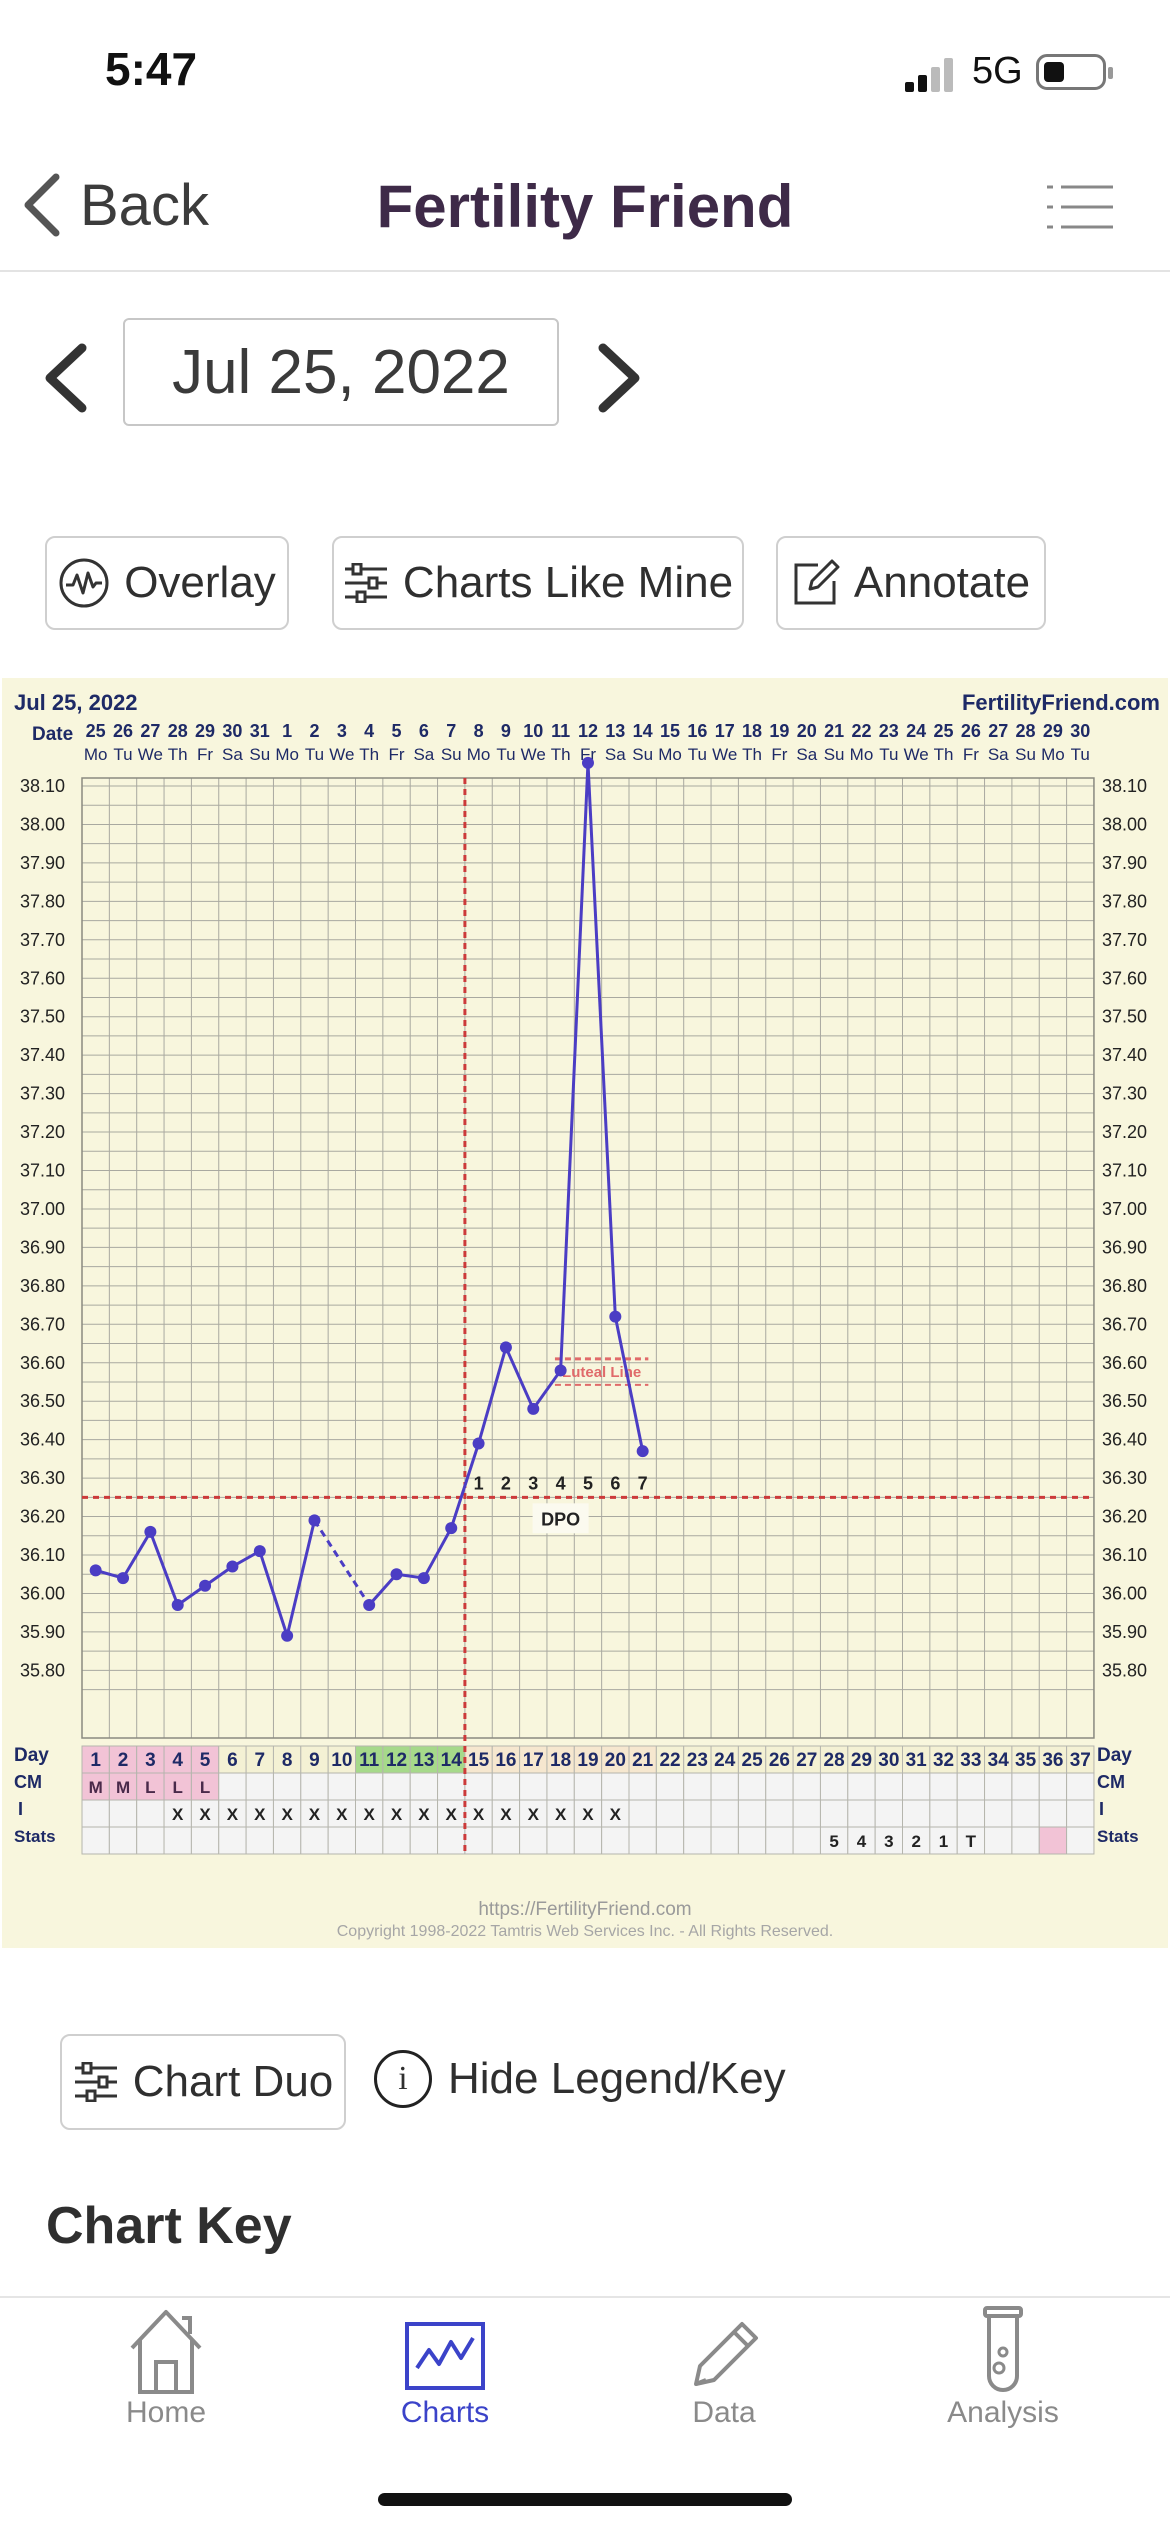  Describe the element at coordinates (42, 1247) in the screenshot. I see `y-tick-label: 36.90` at that location.